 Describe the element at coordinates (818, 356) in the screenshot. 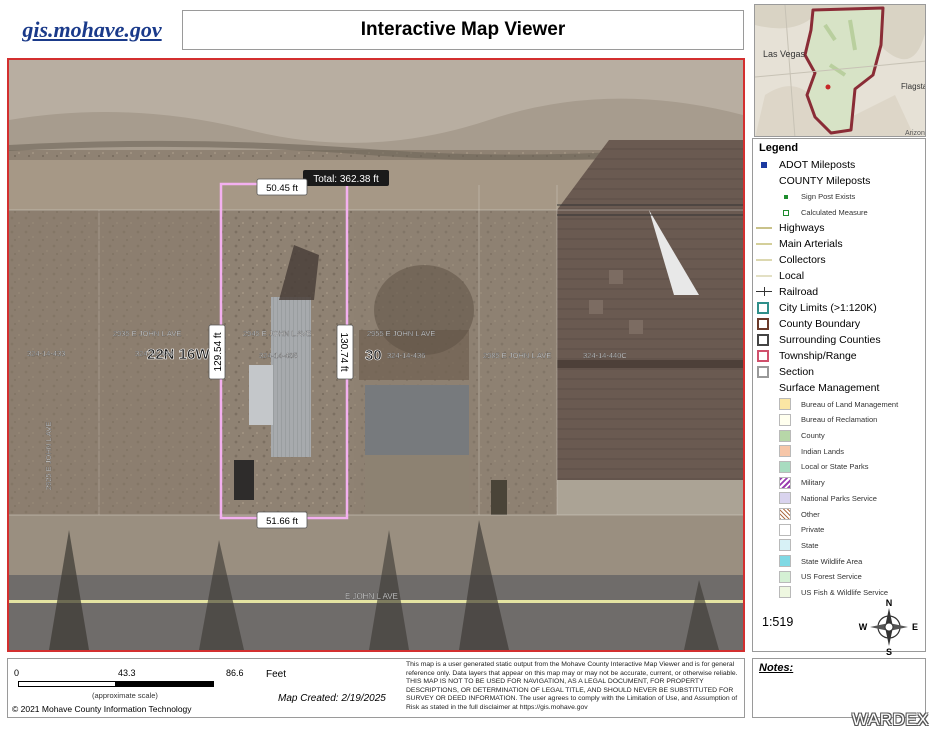

I see `legend-item-label: Township/Range` at that location.